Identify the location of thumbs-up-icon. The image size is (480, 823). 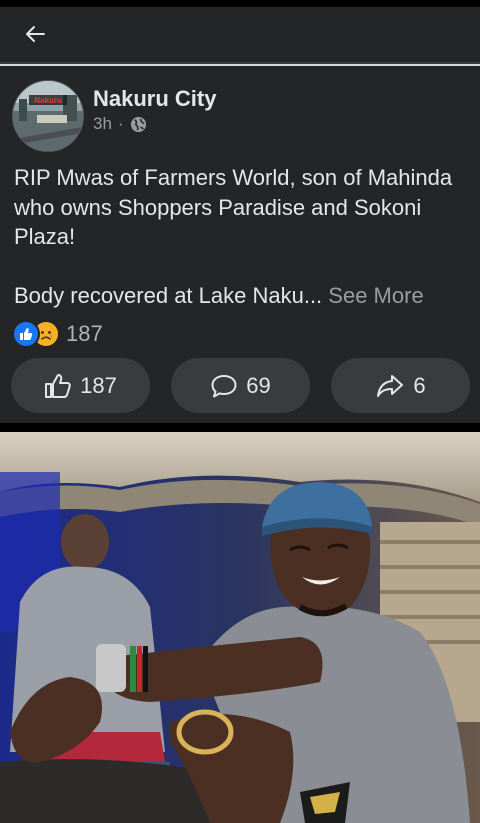
(58, 385).